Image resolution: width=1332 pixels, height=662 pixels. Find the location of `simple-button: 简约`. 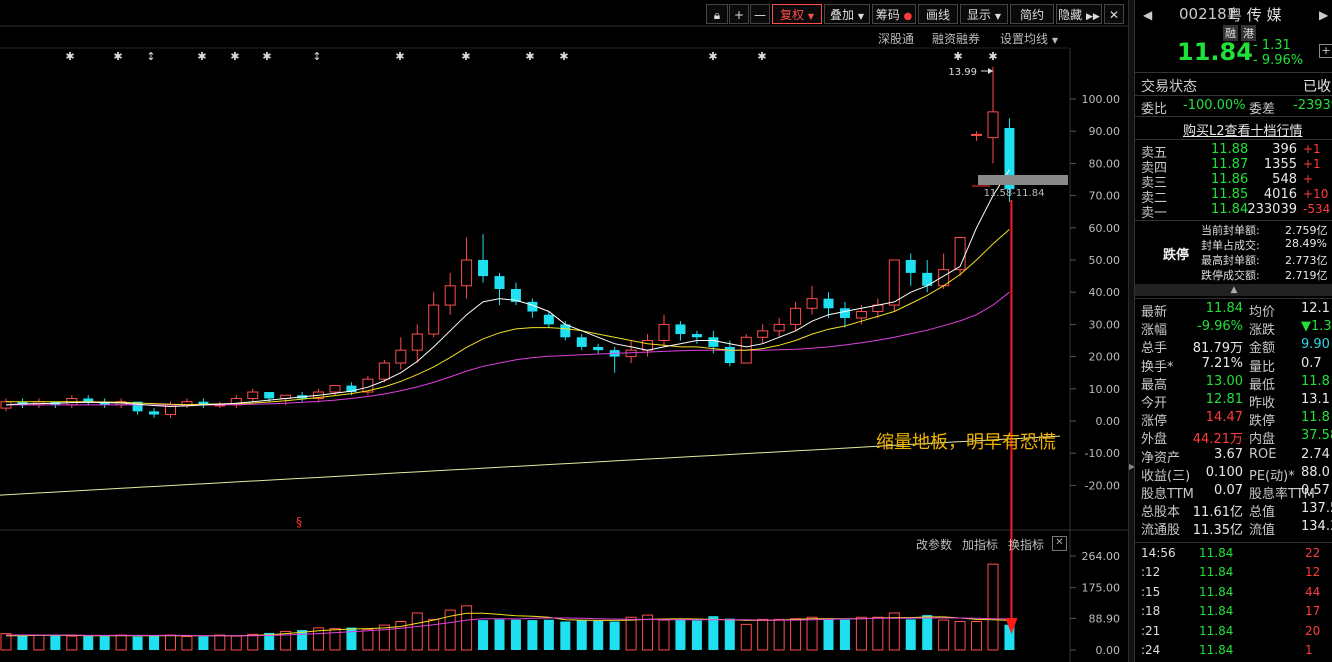

simple-button: 简约 is located at coordinates (1032, 14).